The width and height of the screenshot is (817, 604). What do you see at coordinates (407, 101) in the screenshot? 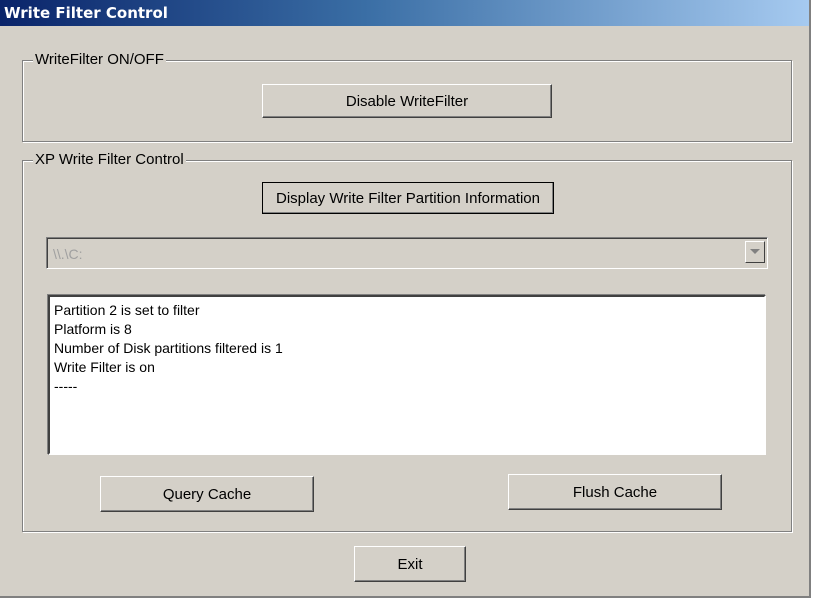
I see `disable-writefilter-button: Disable WriteFilter` at bounding box center [407, 101].